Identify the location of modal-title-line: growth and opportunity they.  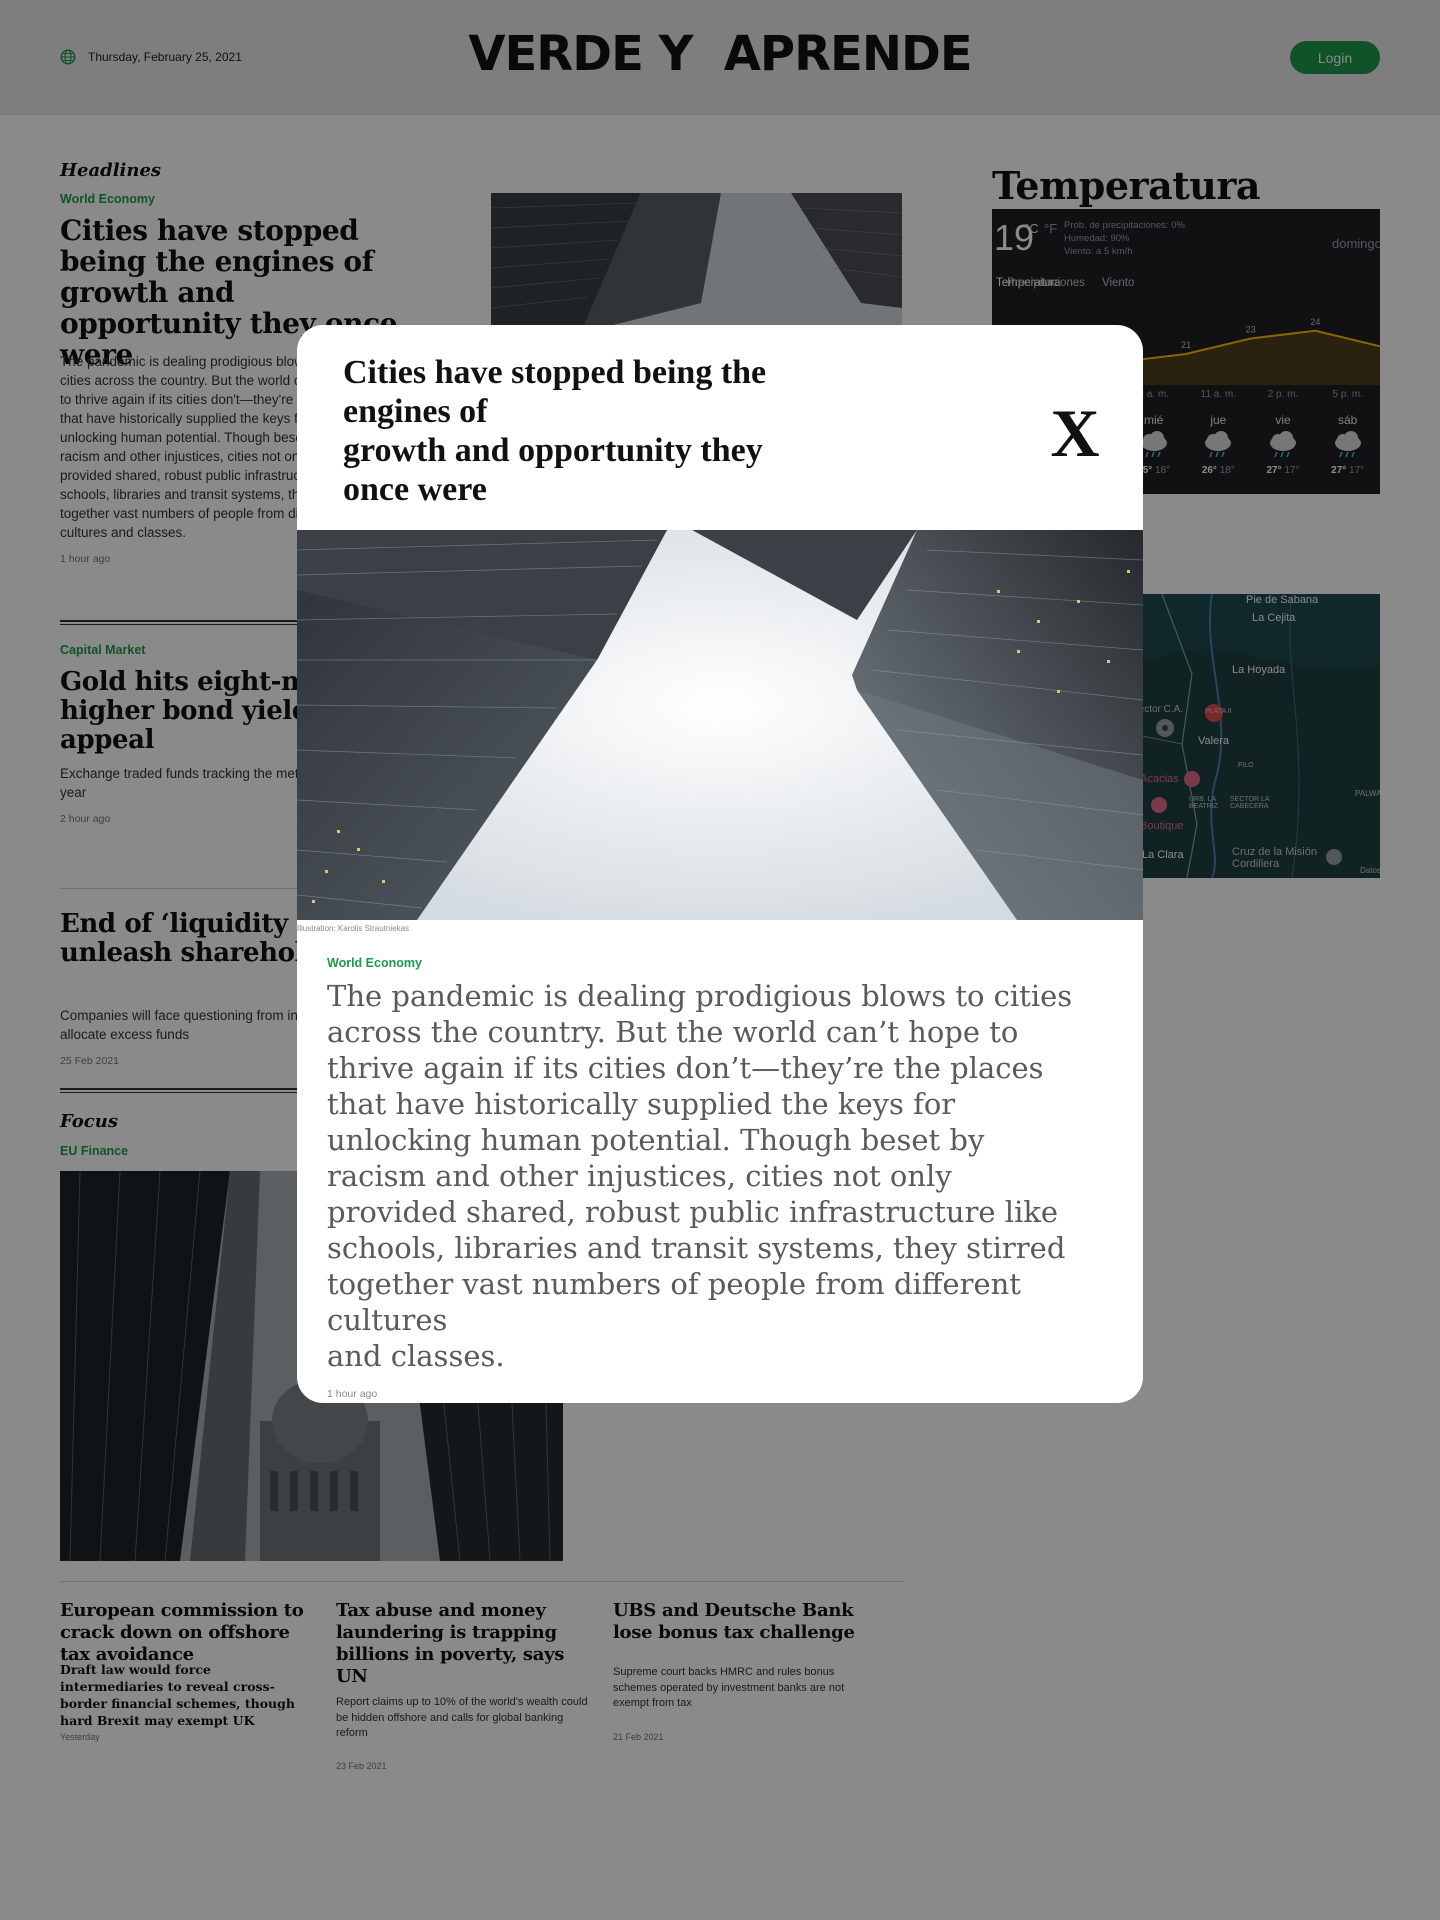
(553, 450).